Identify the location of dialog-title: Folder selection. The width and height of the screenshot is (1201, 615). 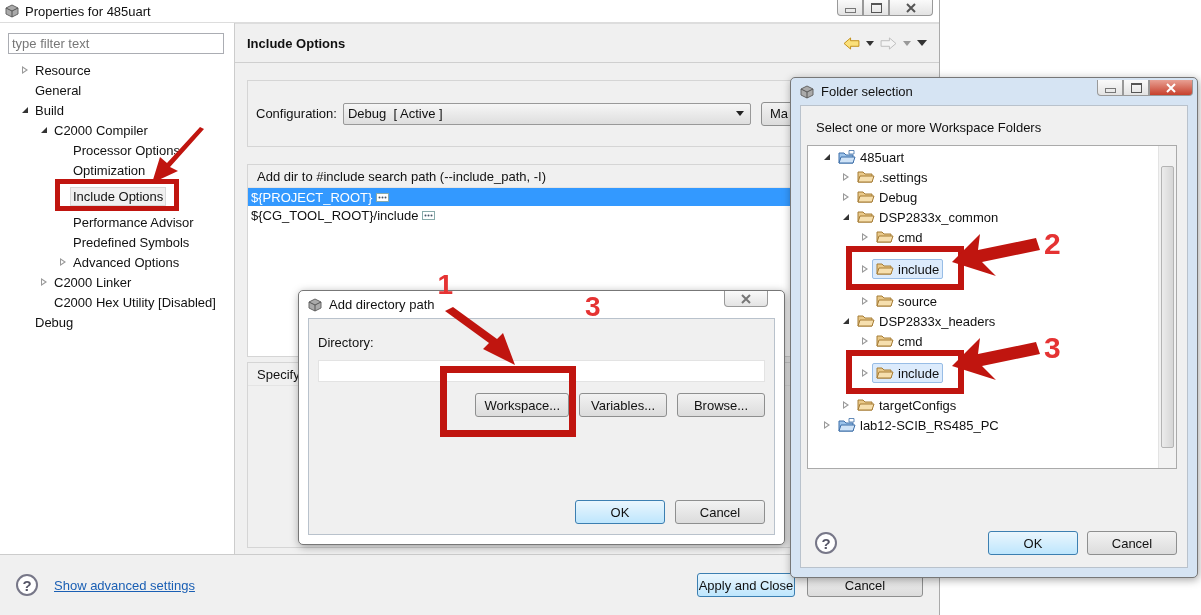
(867, 91).